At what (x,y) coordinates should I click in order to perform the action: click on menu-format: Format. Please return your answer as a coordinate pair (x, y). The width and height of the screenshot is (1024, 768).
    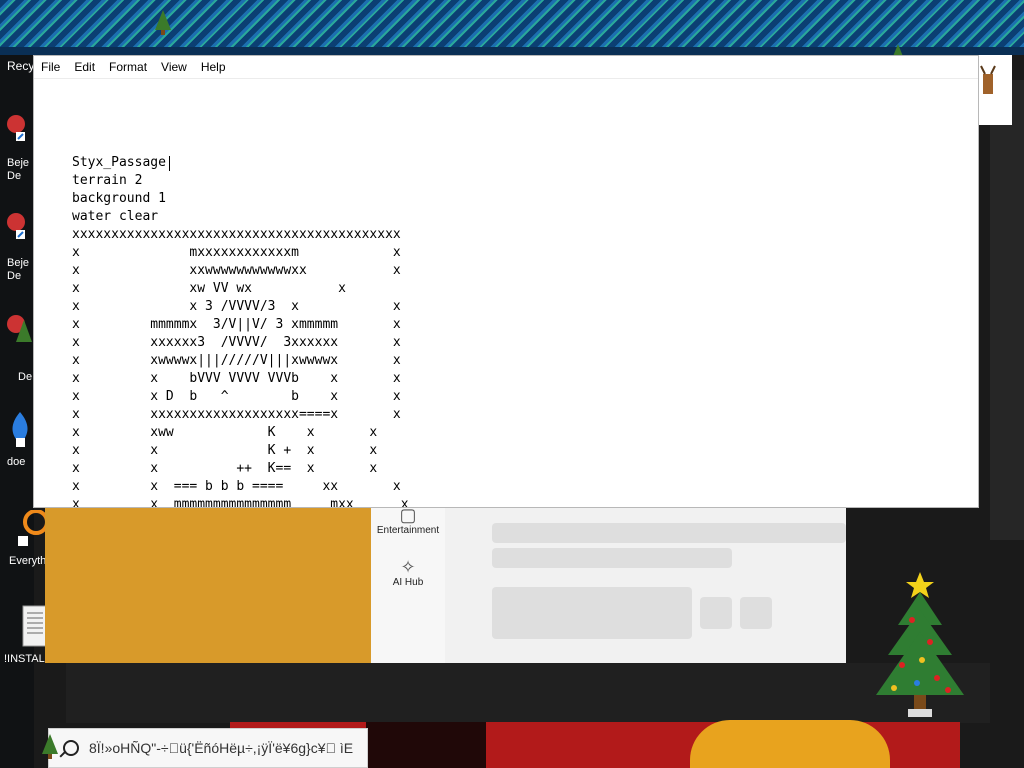
    Looking at the image, I should click on (128, 67).